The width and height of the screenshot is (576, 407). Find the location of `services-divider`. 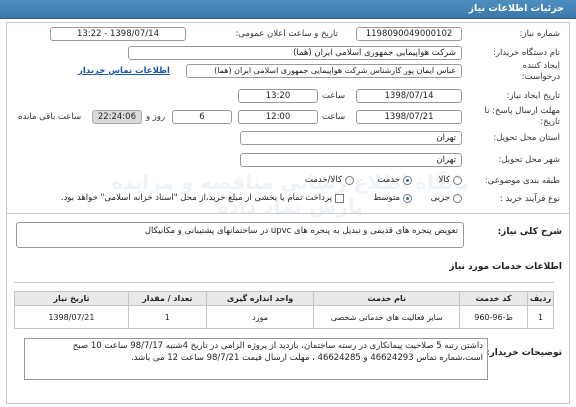

services-divider is located at coordinates (284, 282).